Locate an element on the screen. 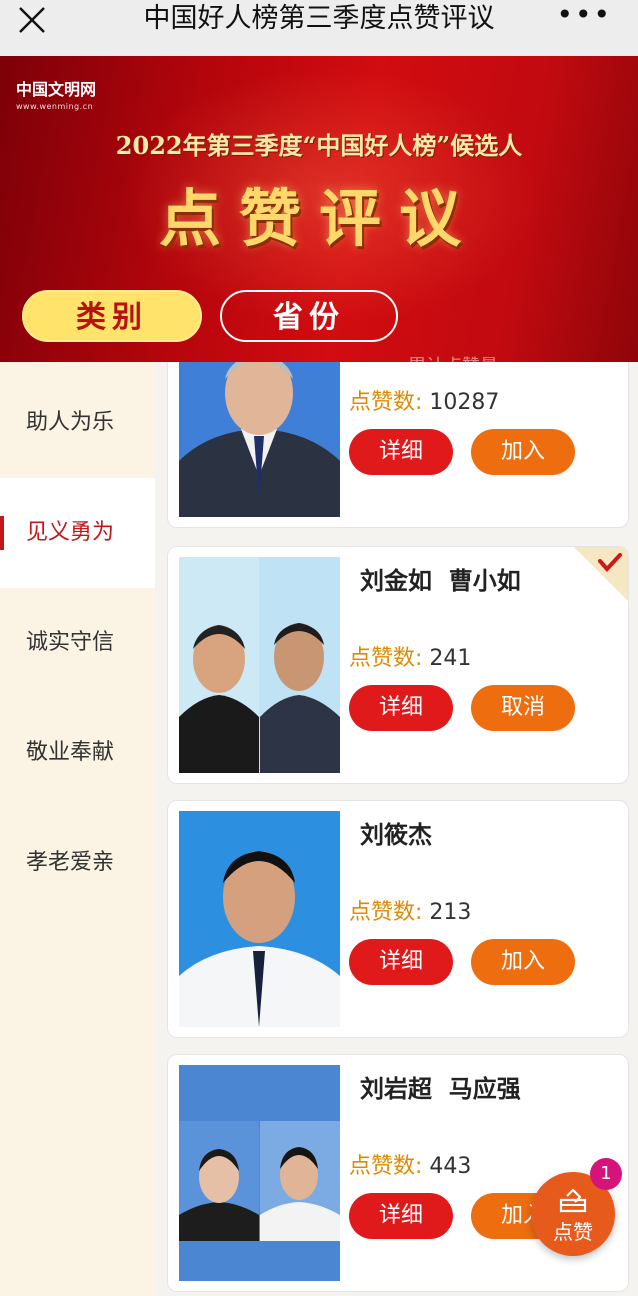 The height and width of the screenshot is (1296, 638). vote-button-label: 点赞 is located at coordinates (573, 1232).